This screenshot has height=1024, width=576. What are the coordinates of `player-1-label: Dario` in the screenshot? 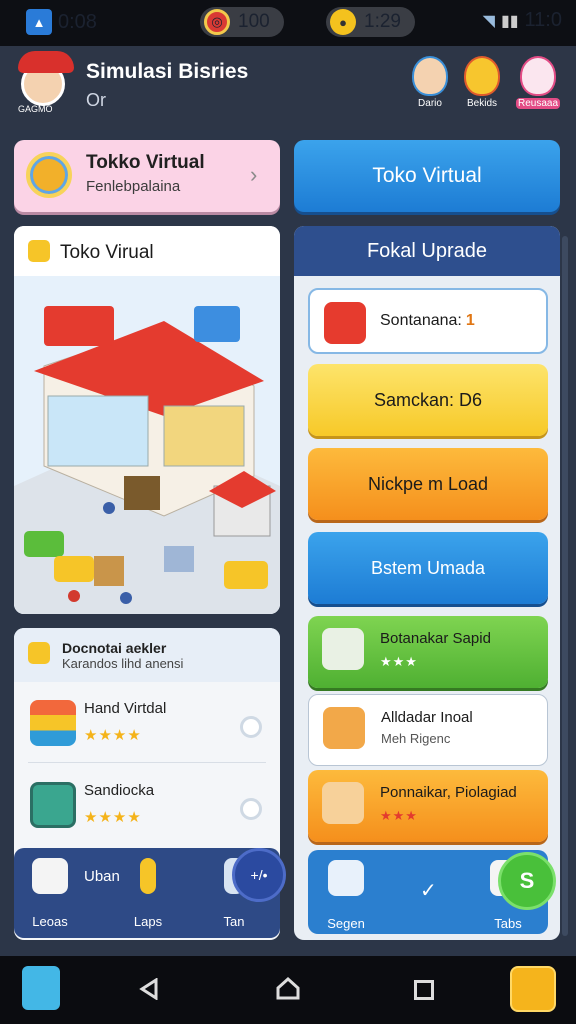 It's located at (430, 103).